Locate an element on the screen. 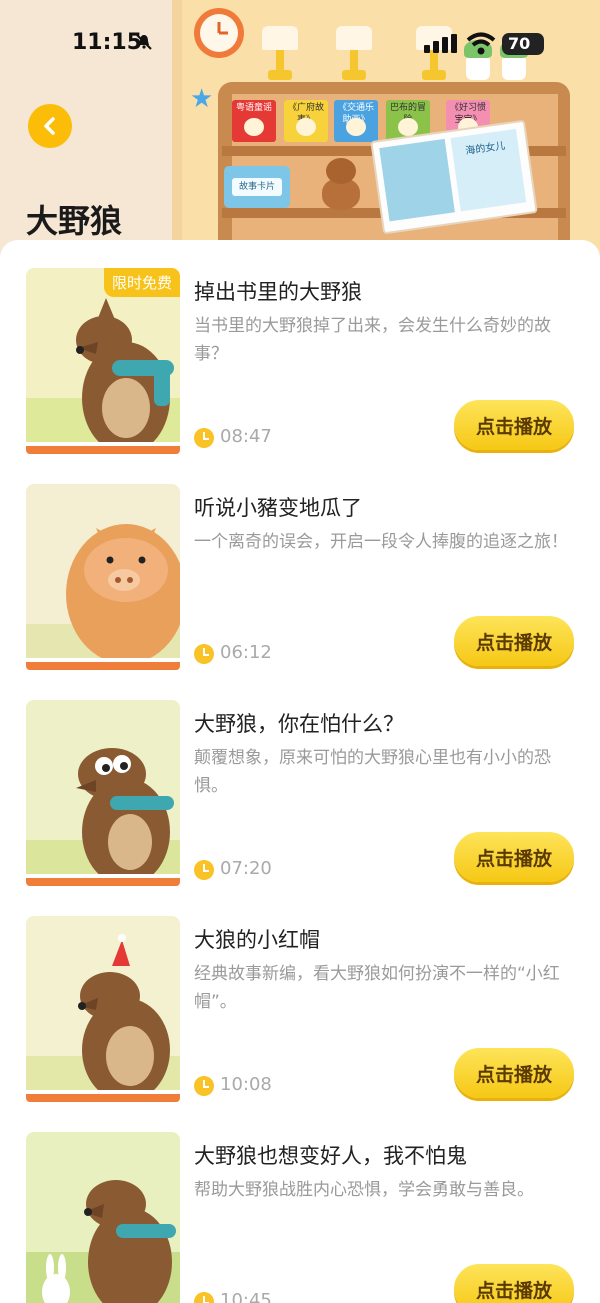 This screenshot has height=1303, width=600. signal-icon is located at coordinates (440, 43).